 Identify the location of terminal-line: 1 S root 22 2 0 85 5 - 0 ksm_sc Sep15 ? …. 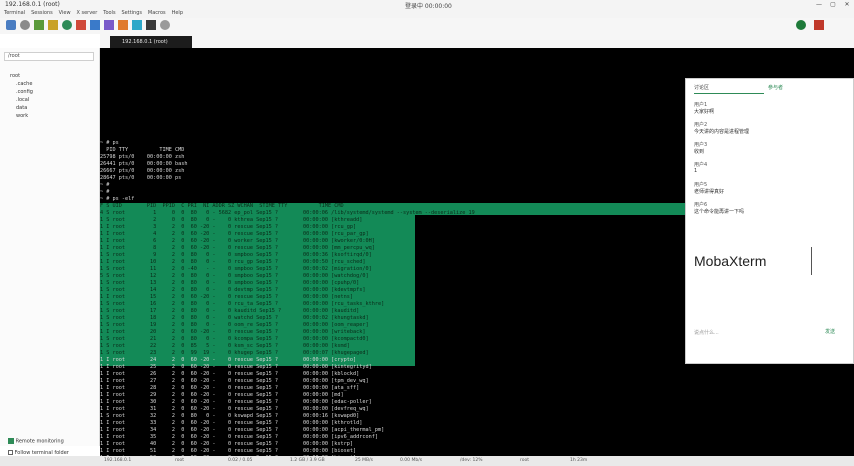
(225, 346).